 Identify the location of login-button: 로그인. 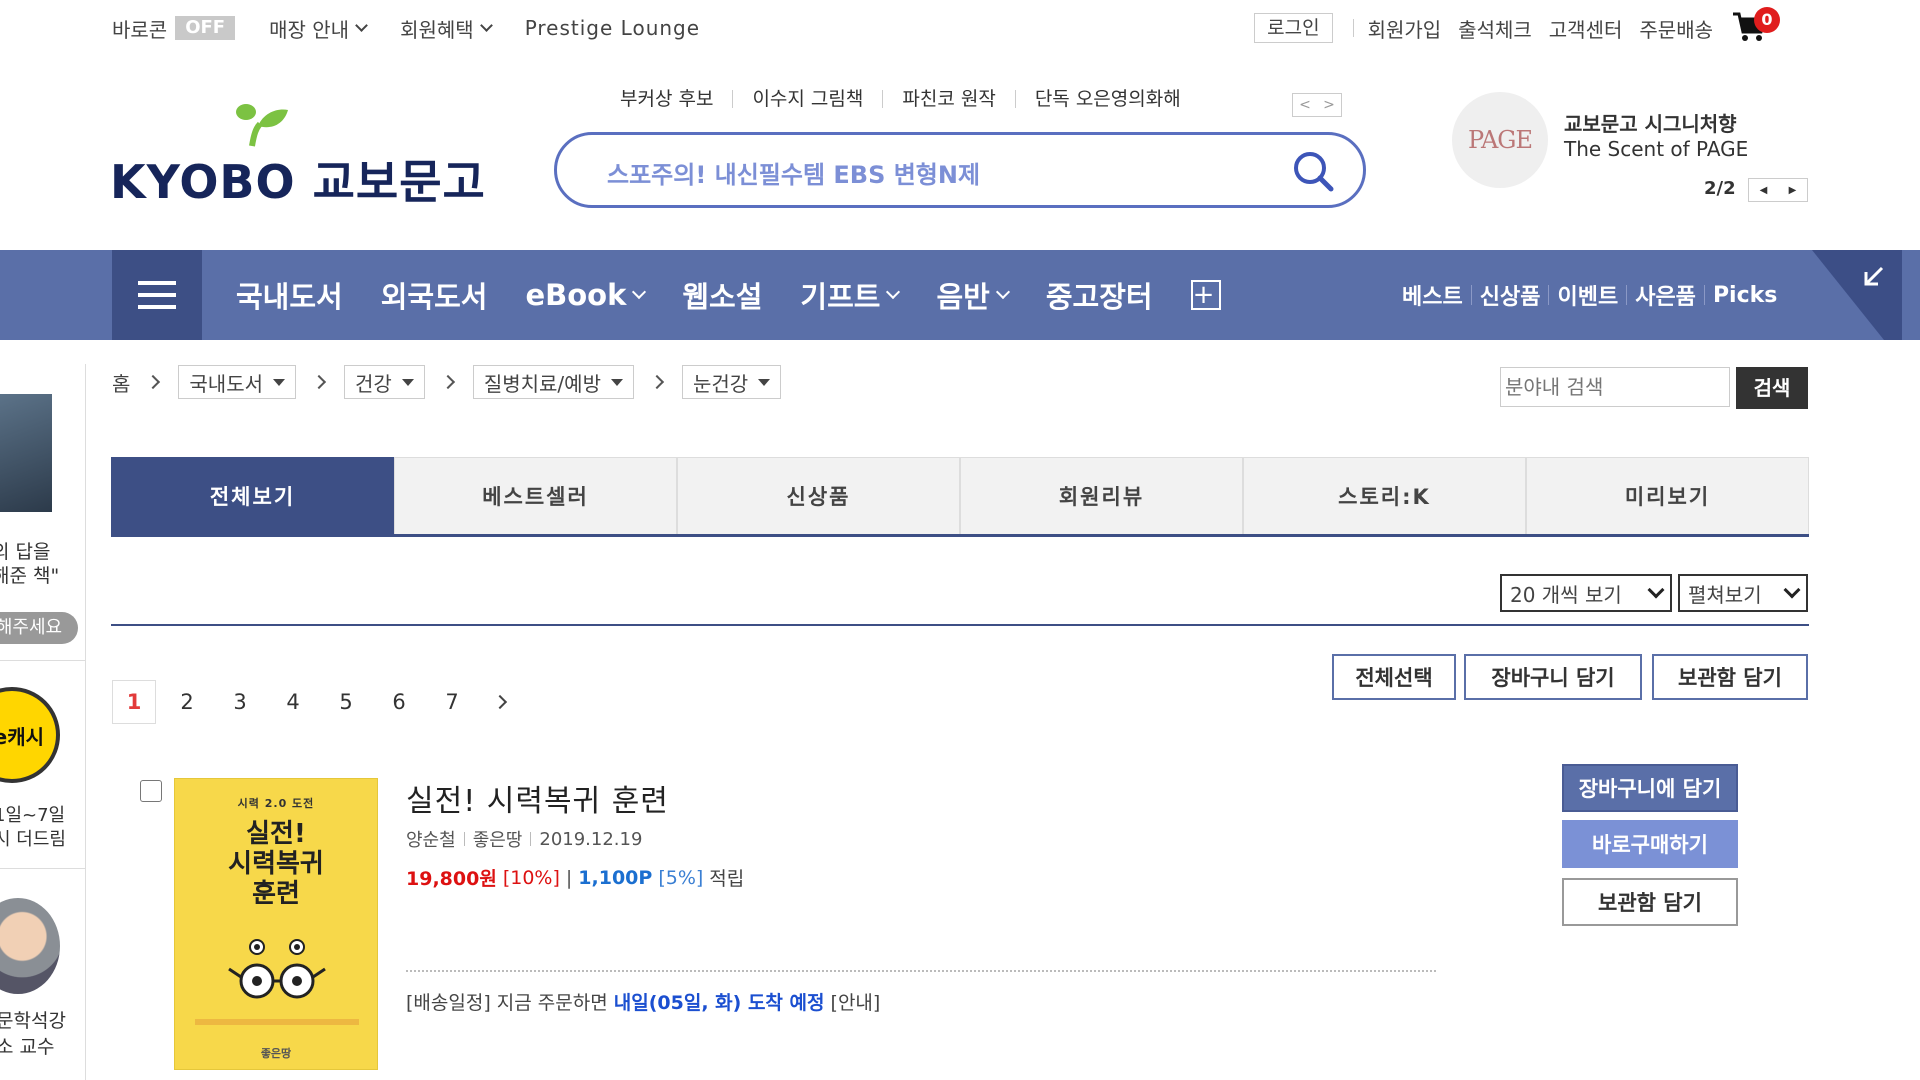
(1293, 28).